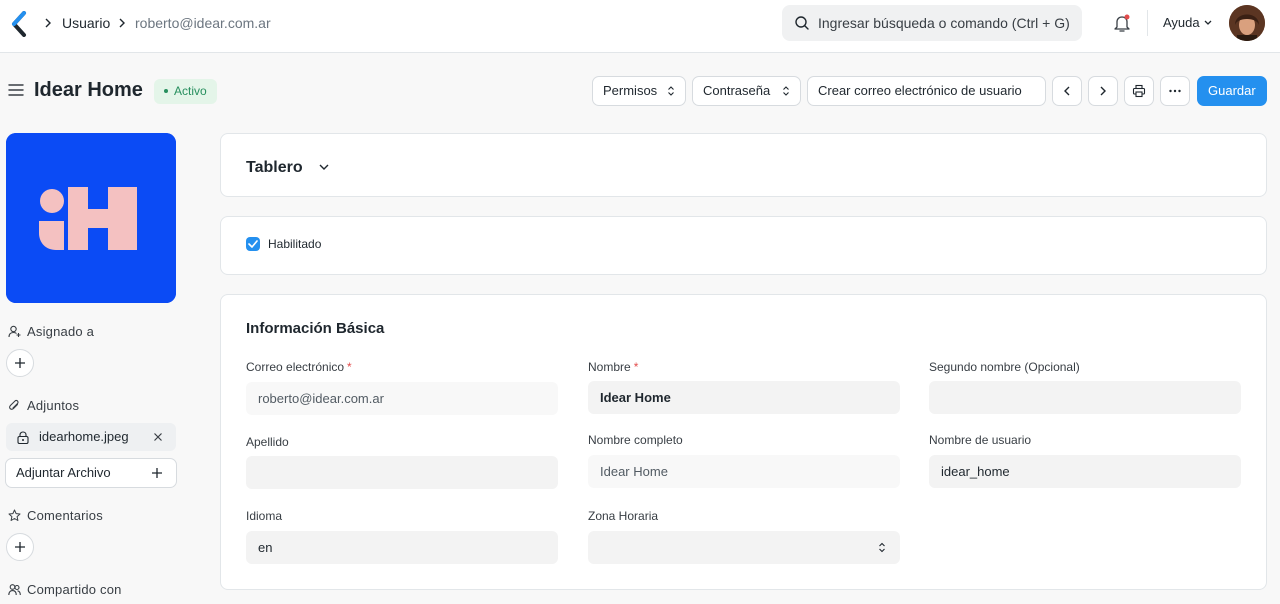 The image size is (1280, 604). I want to click on dashboard-title: Tablero, so click(274, 167).